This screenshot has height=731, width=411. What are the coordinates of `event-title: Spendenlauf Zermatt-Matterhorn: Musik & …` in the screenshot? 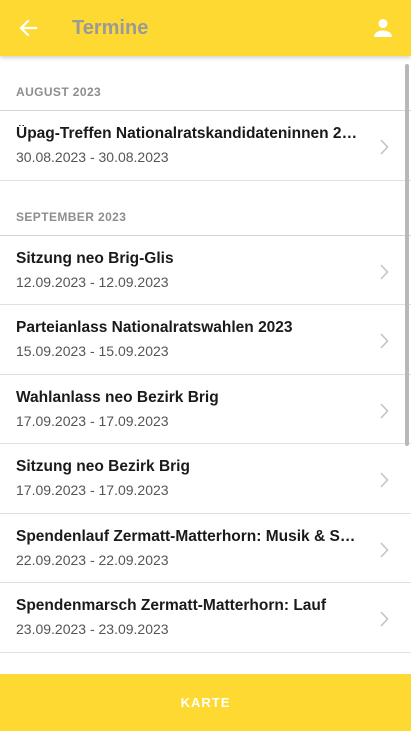 It's located at (188, 536).